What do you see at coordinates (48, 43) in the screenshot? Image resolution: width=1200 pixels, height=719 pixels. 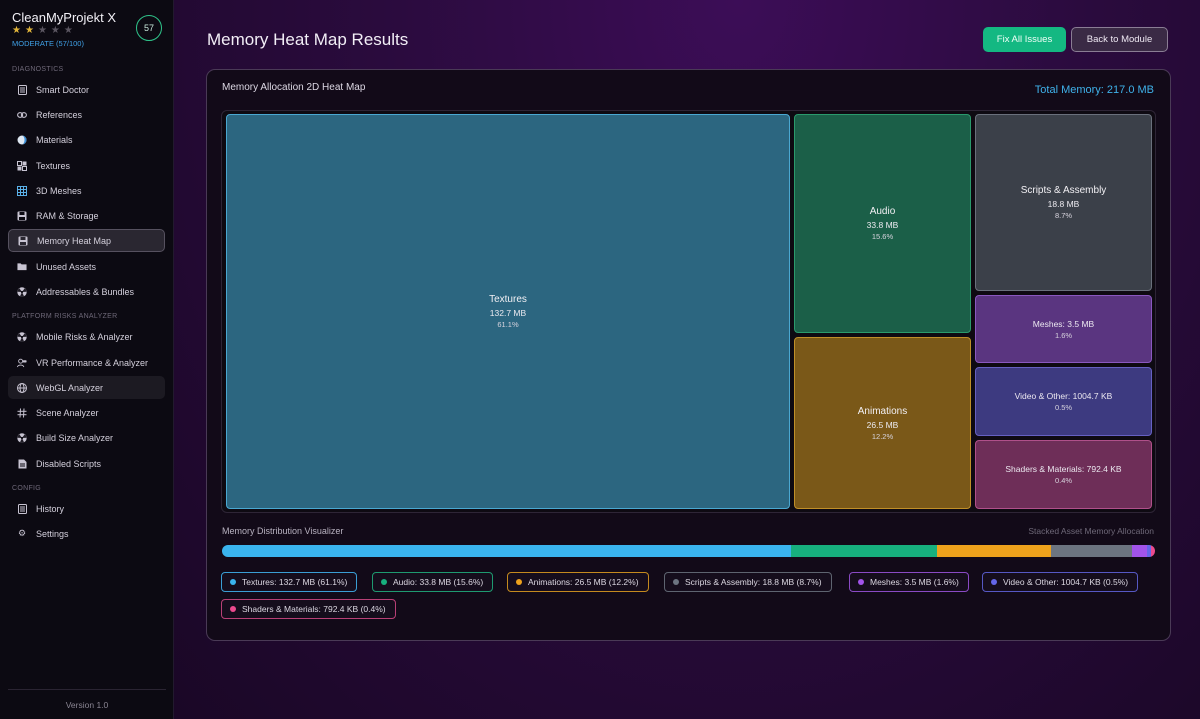 I see `health-status: MODERATE (57/100)` at bounding box center [48, 43].